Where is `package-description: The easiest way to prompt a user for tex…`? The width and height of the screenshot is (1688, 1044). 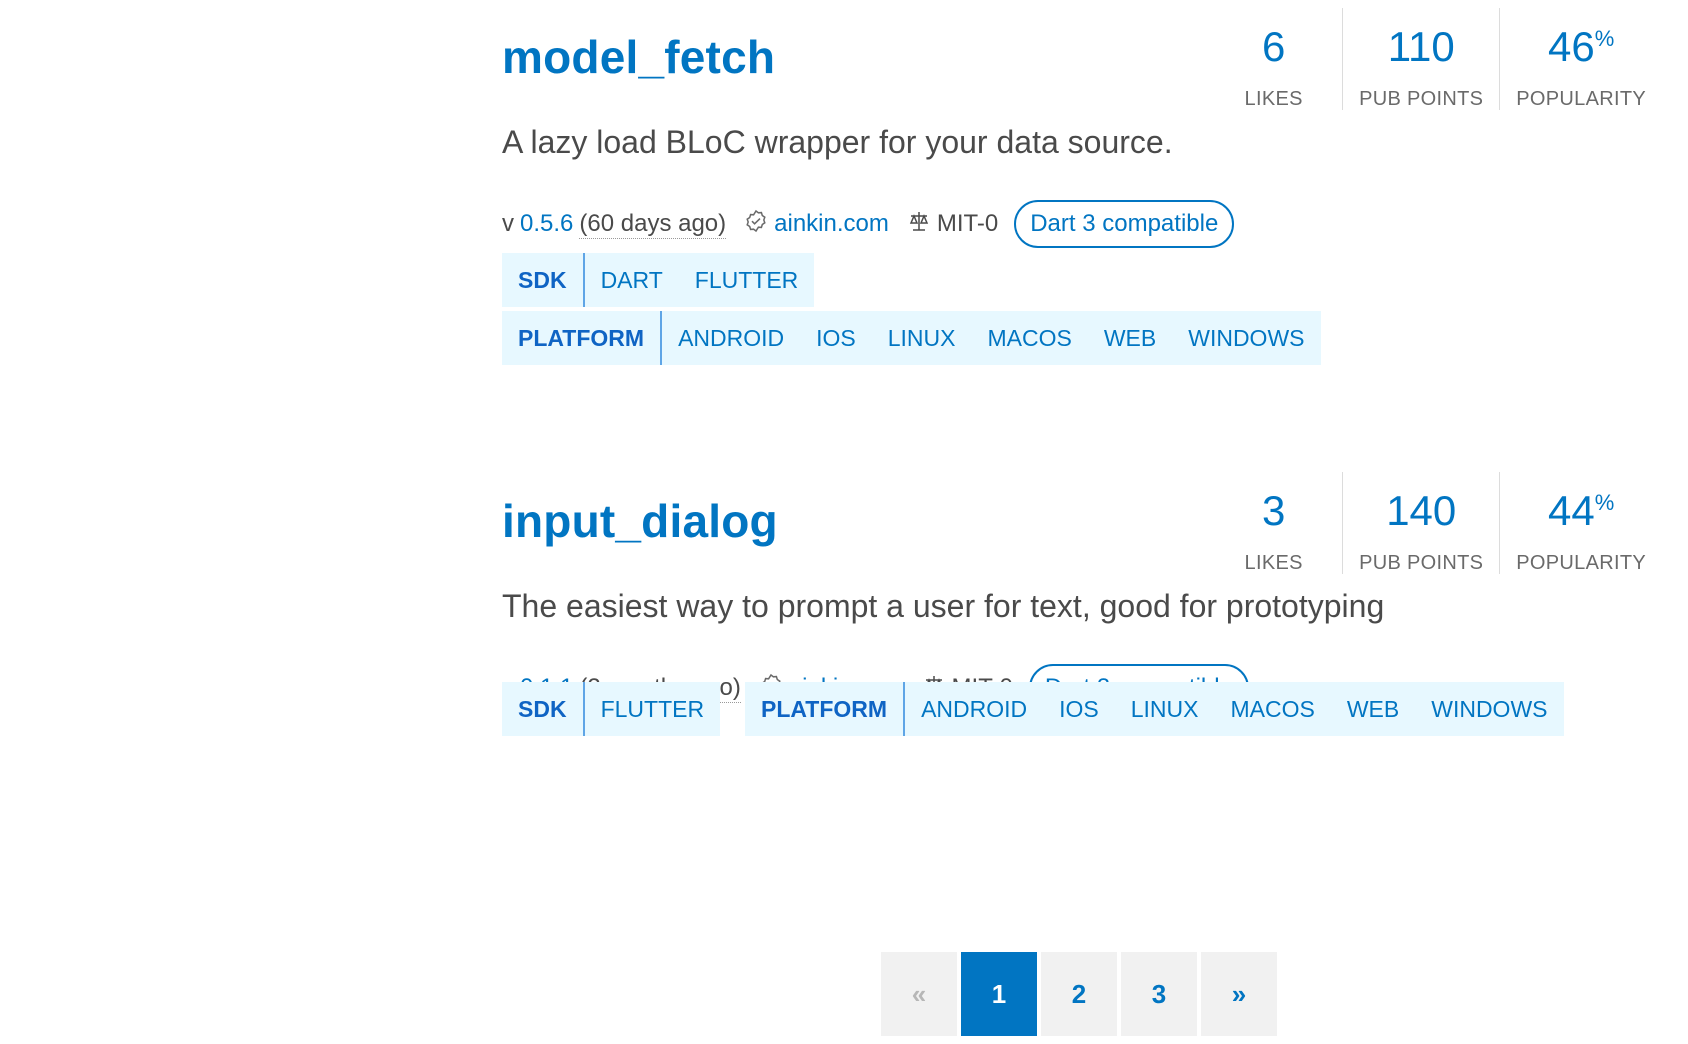 package-description: The easiest way to prompt a user for tex… is located at coordinates (943, 606).